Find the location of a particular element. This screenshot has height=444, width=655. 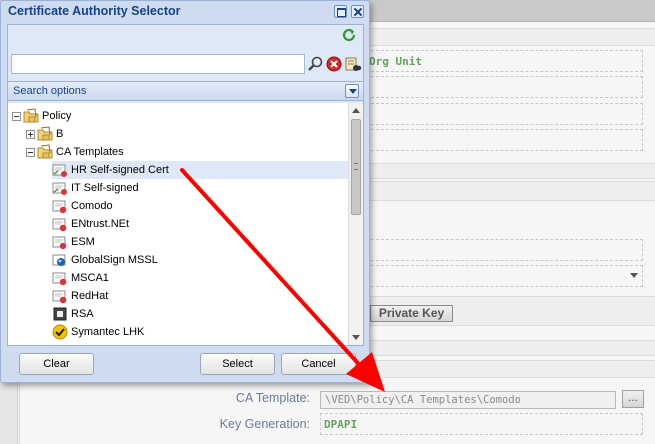

chevron-down-icon is located at coordinates (352, 91).